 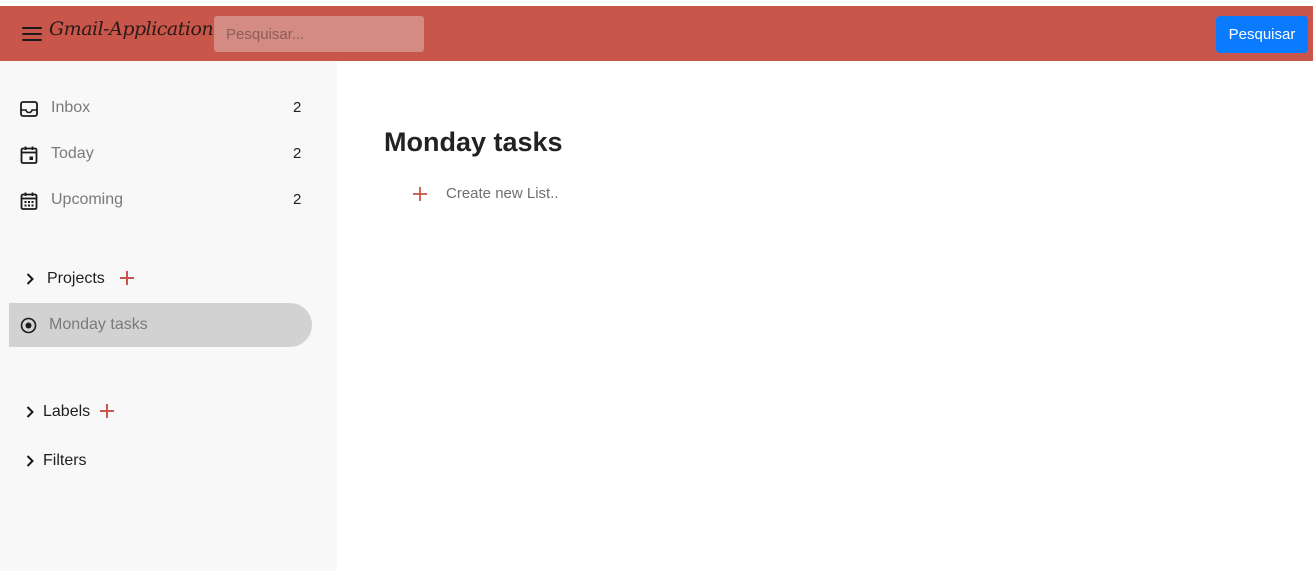 I want to click on filters-section-header: Filters, so click(x=168, y=461).